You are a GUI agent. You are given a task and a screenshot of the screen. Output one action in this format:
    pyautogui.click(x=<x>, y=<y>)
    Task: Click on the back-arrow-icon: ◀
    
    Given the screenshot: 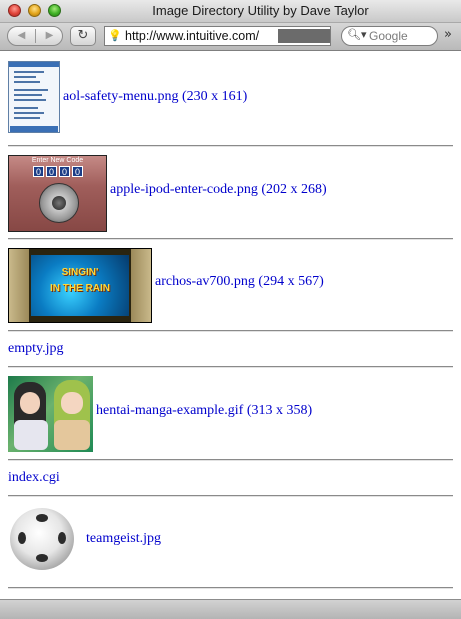 What is the action you would take?
    pyautogui.click(x=21, y=35)
    